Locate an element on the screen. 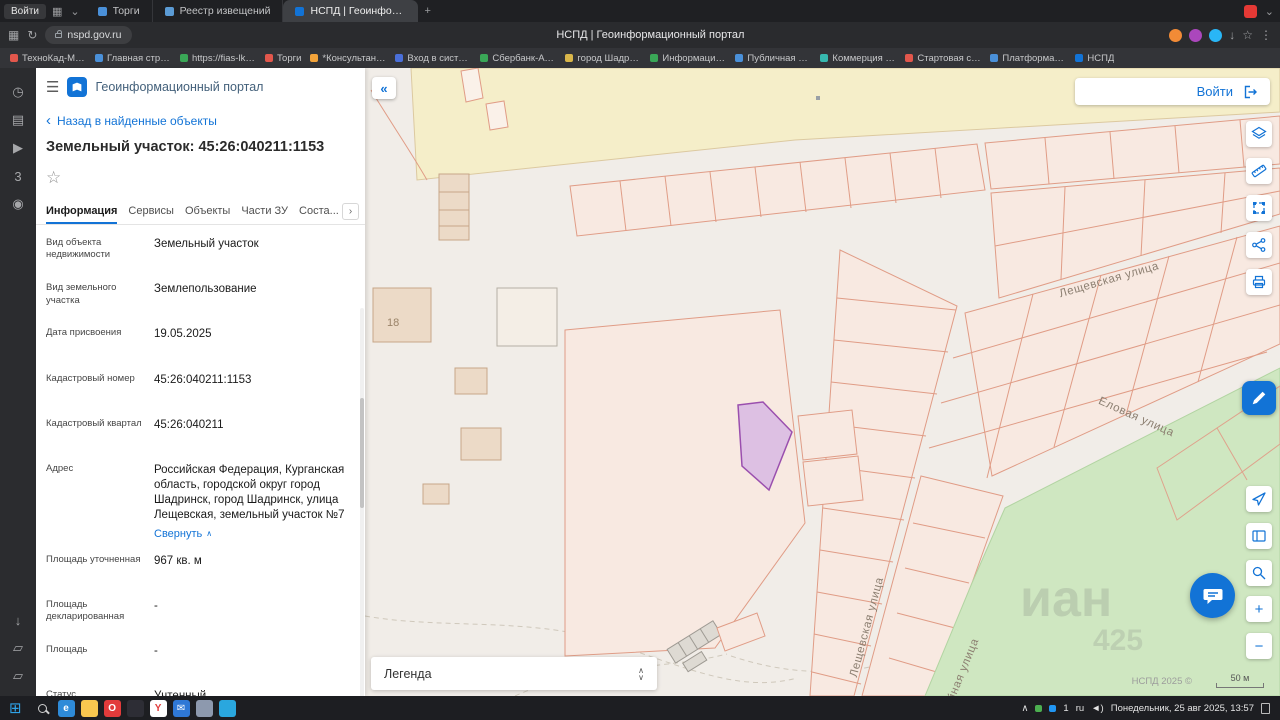  taskbar-app-icon: e is located at coordinates (66, 708).